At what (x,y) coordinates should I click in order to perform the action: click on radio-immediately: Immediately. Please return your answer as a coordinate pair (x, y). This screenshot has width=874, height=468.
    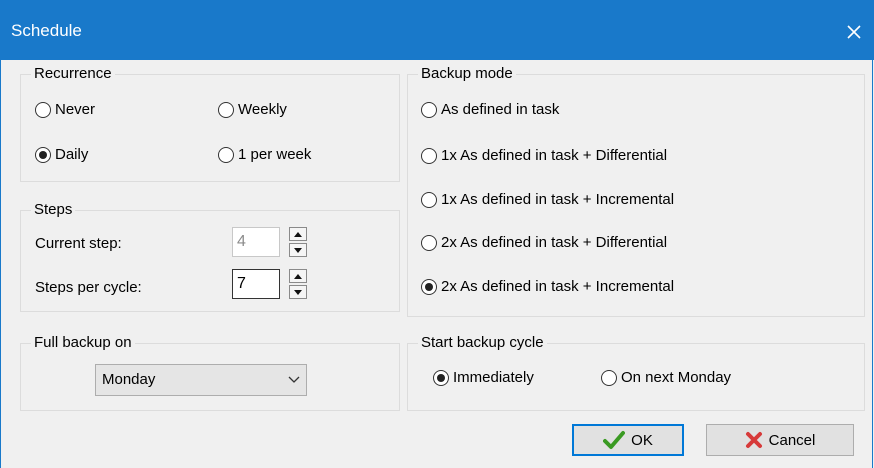
    Looking at the image, I should click on (483, 377).